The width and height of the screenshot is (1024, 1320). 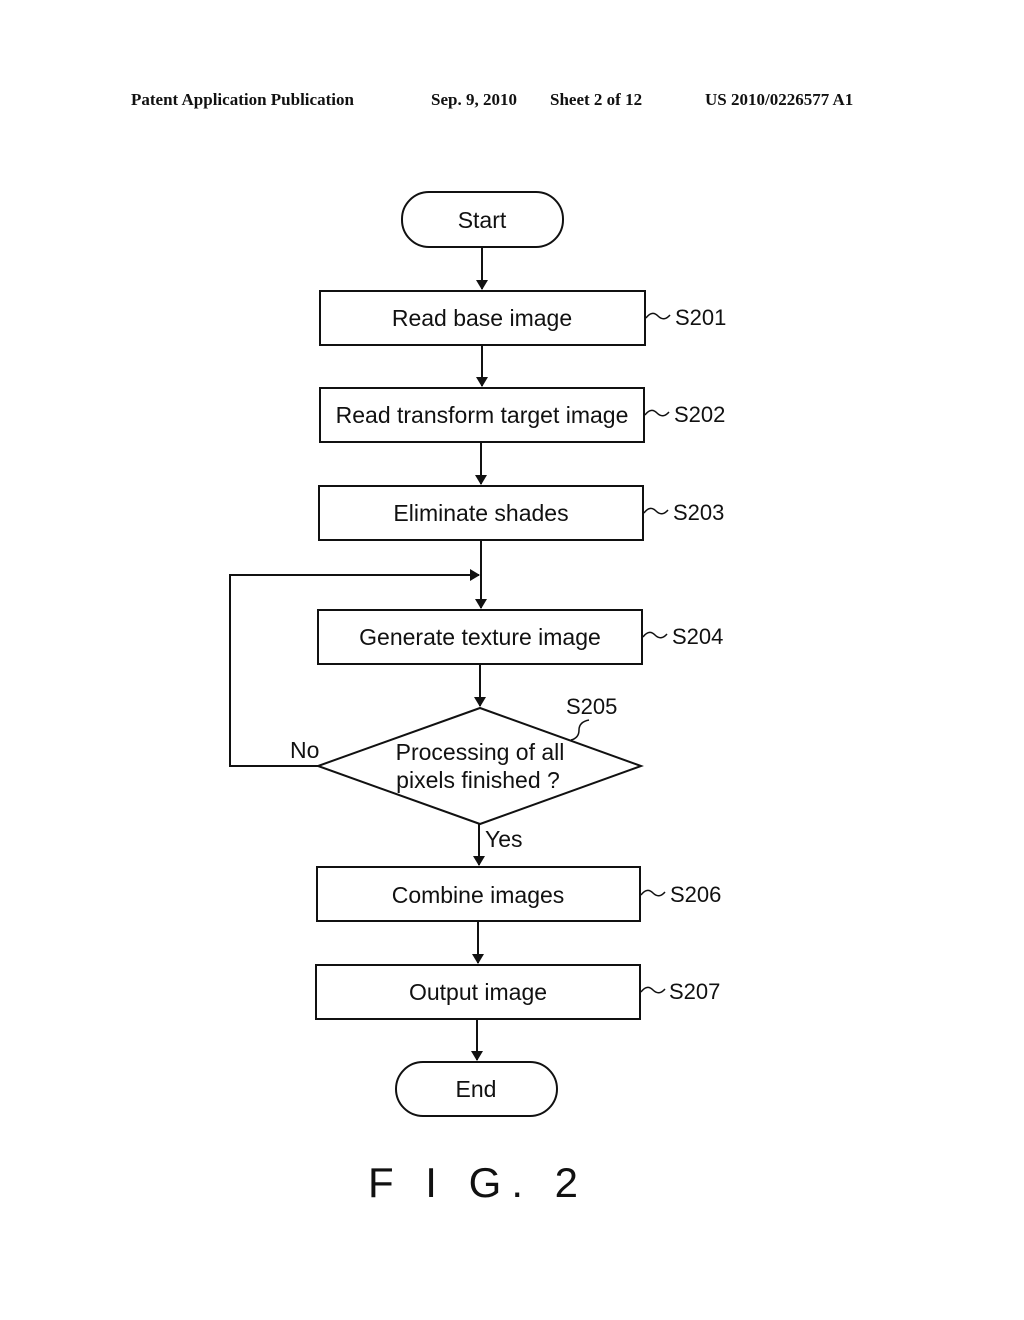 What do you see at coordinates (479, 766) in the screenshot?
I see `decision-diamond-s205` at bounding box center [479, 766].